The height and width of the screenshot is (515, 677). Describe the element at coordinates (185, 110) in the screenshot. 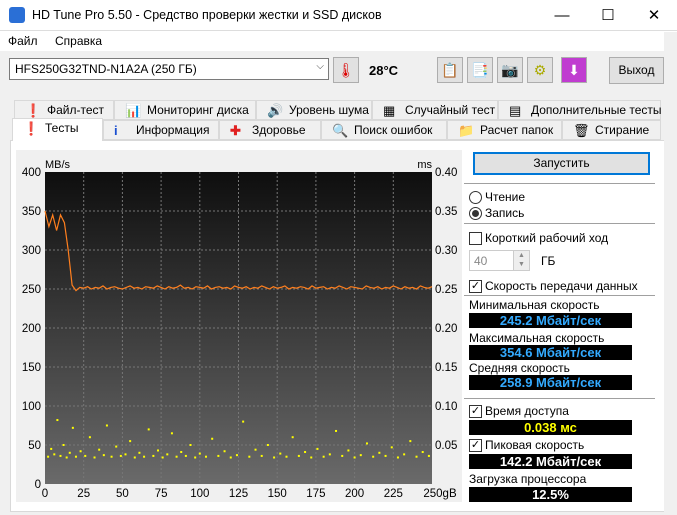

I see `tab-disk-monitor: 📊 Мониторинг диска` at that location.